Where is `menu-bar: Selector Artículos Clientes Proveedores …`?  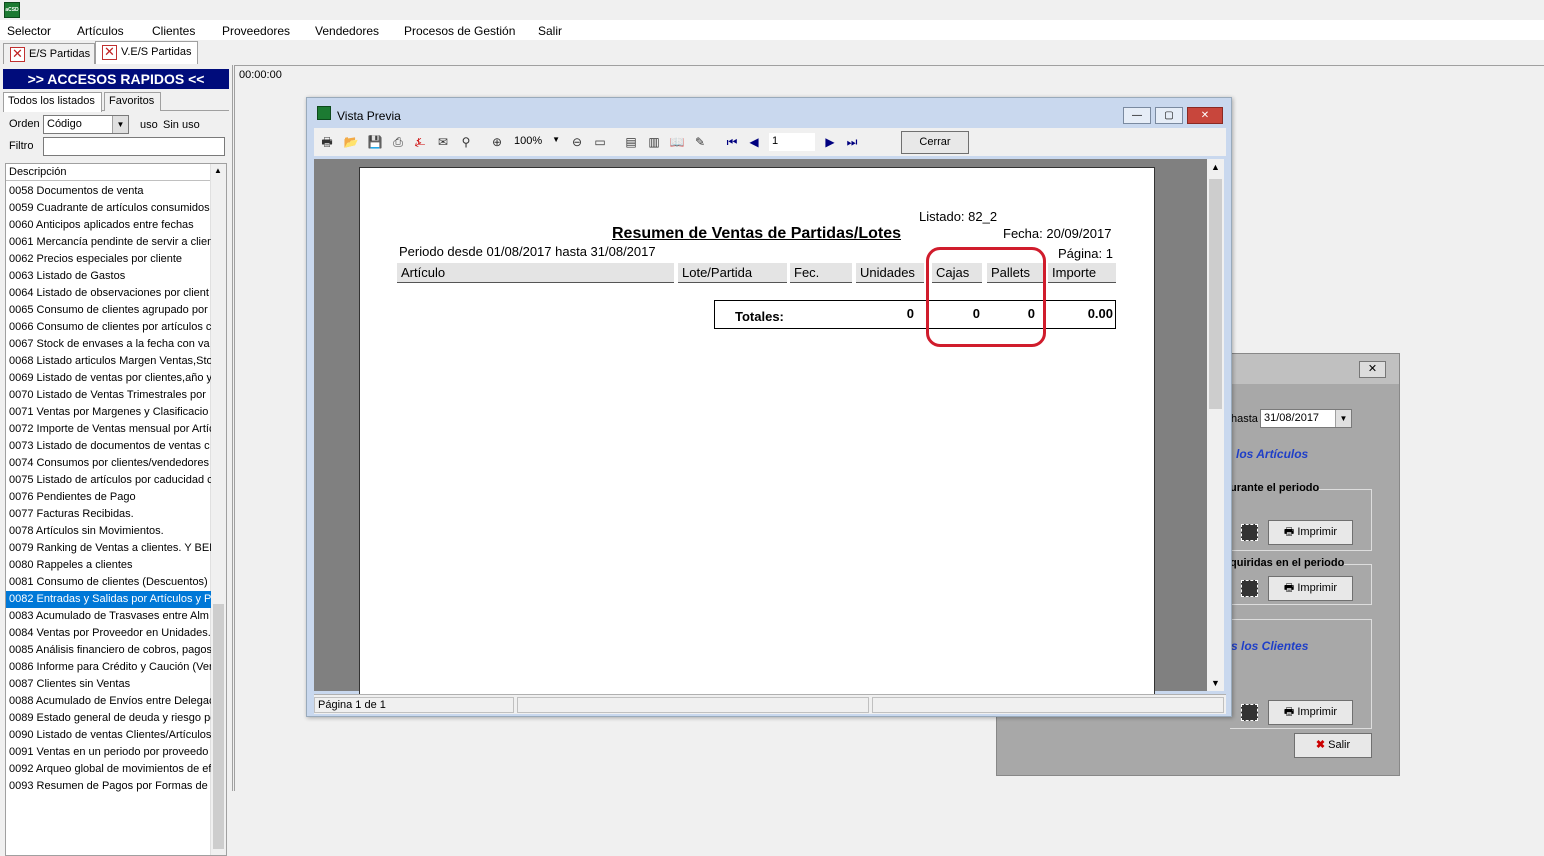
menu-bar: Selector Artículos Clientes Proveedores … is located at coordinates (772, 30).